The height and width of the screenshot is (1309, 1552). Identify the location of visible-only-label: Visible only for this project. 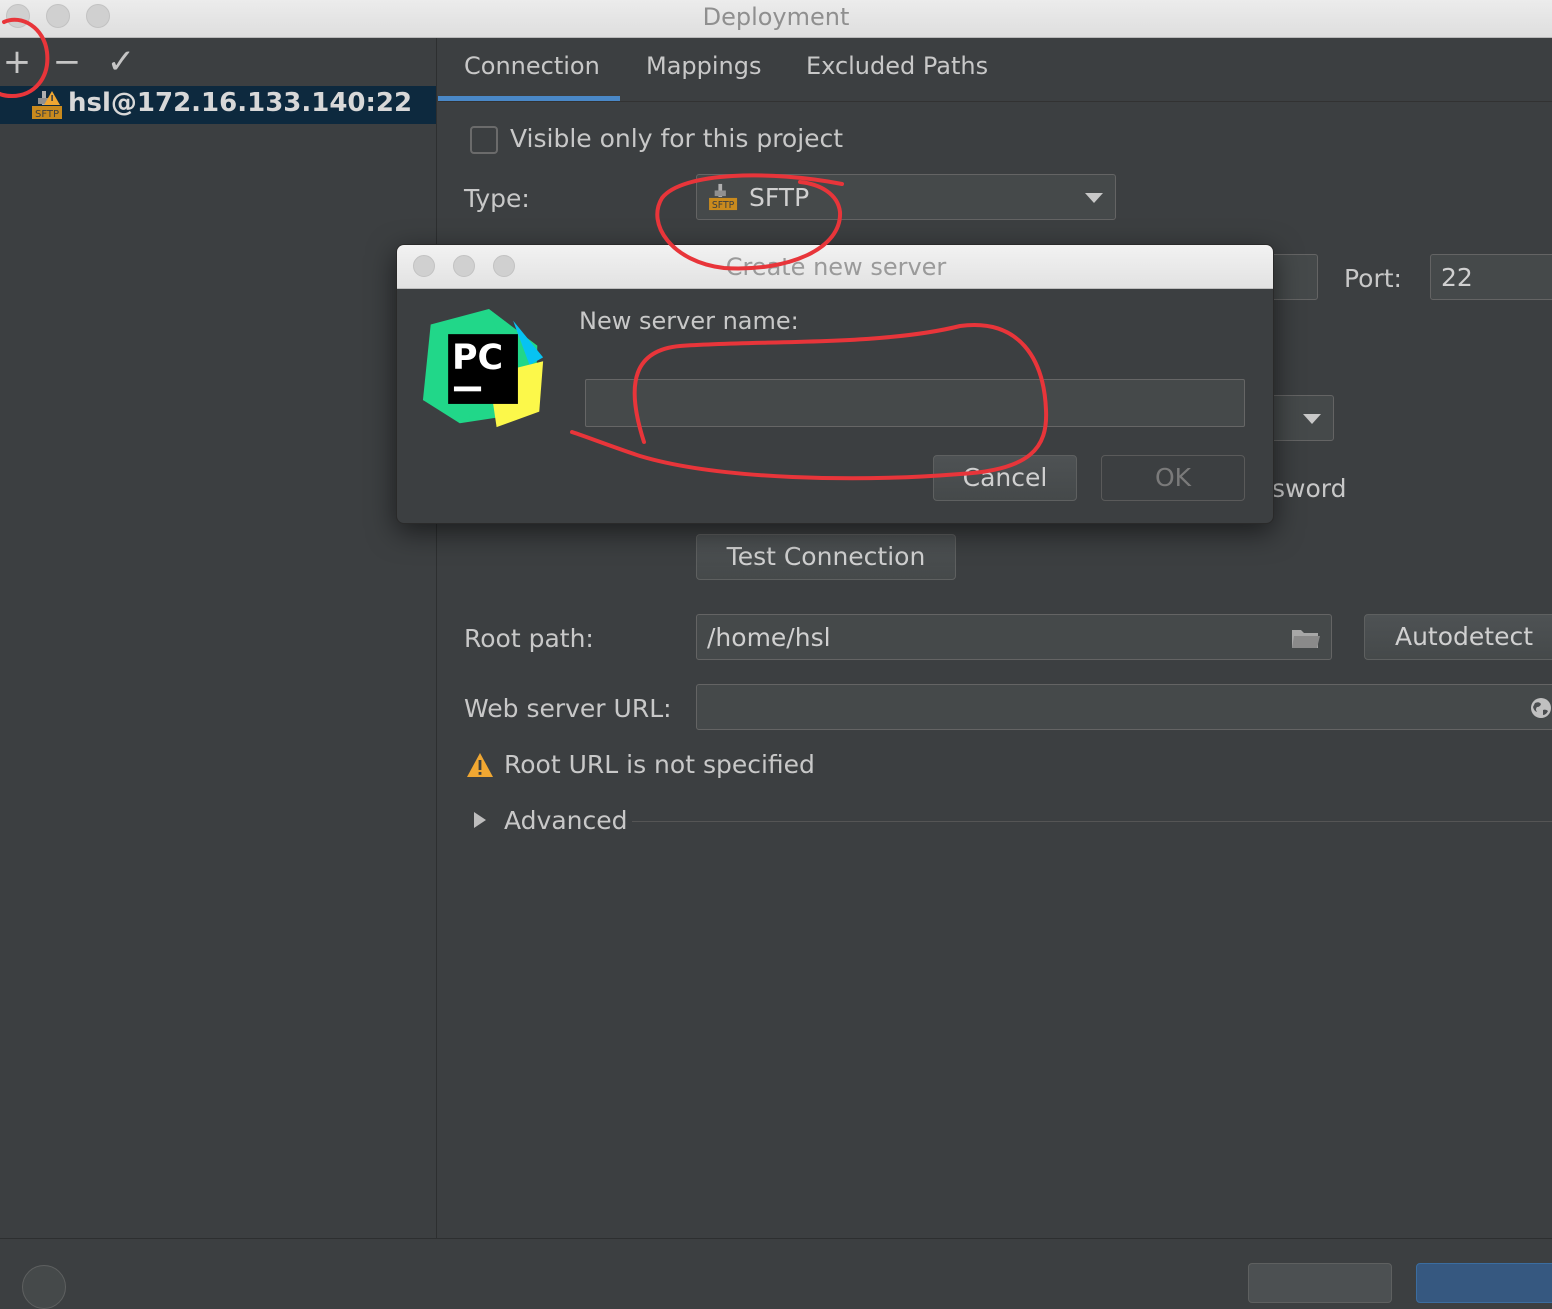
(677, 138).